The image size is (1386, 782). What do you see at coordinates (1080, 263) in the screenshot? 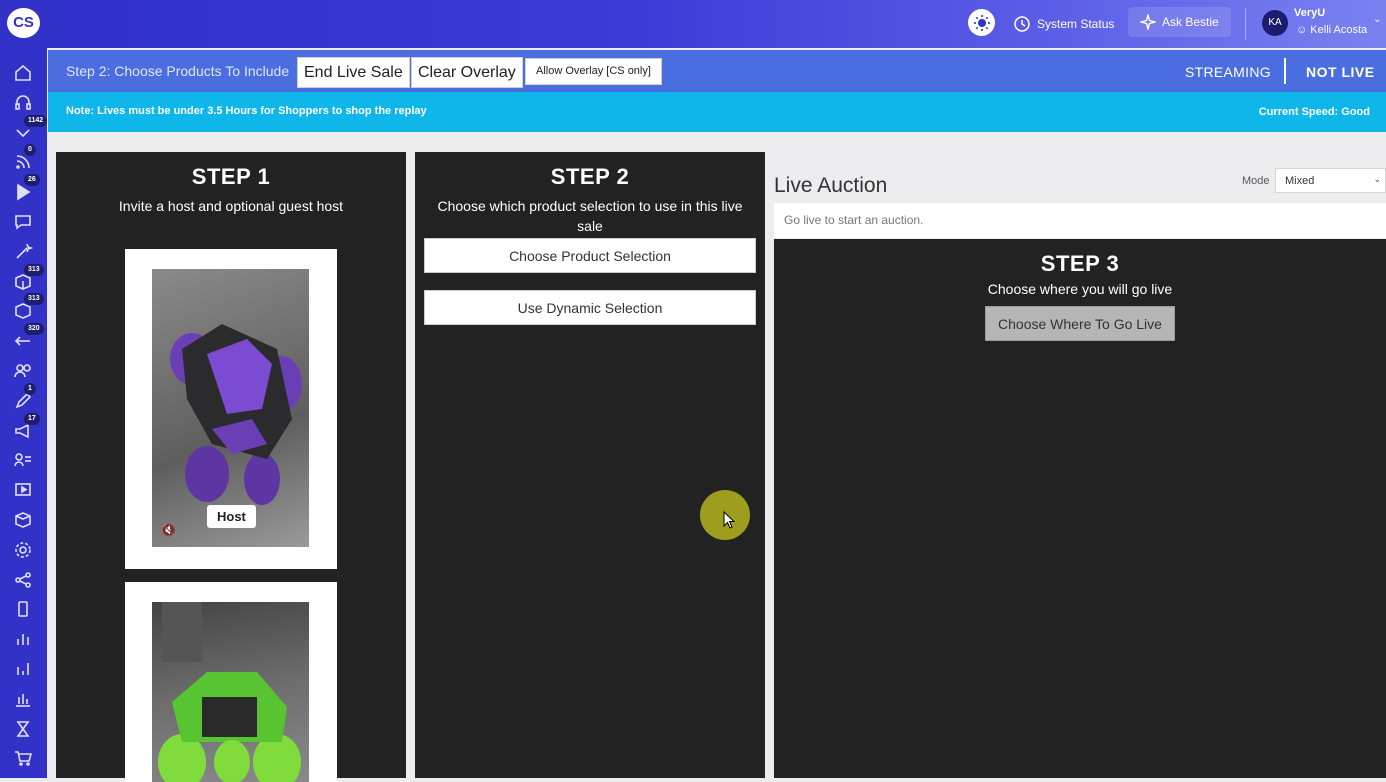
I see `step3-title: STEP 3` at bounding box center [1080, 263].